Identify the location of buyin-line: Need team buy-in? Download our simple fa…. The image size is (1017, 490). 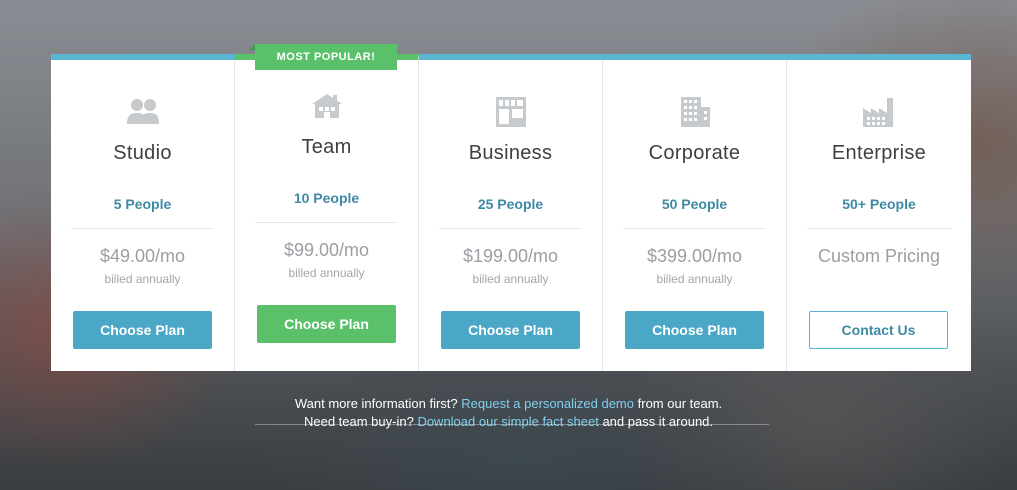
(508, 422).